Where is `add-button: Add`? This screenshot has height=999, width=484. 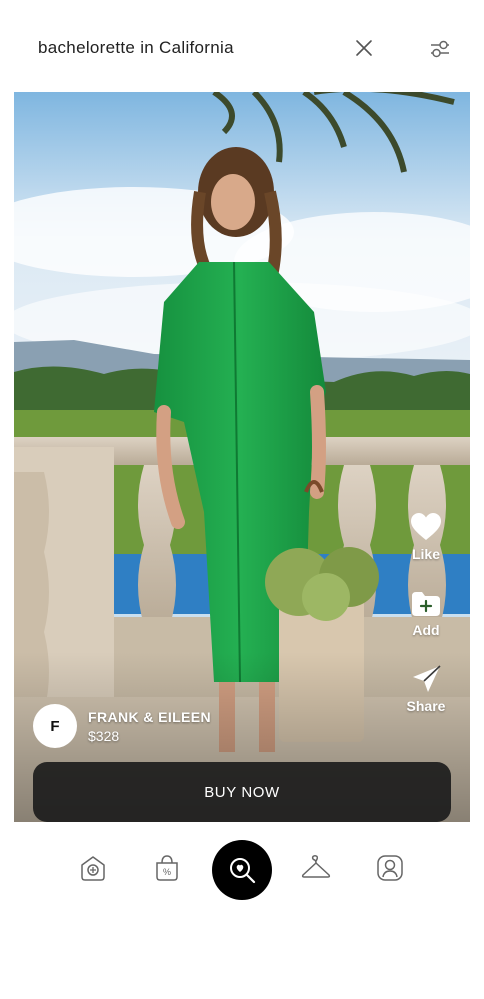 add-button: Add is located at coordinates (426, 613).